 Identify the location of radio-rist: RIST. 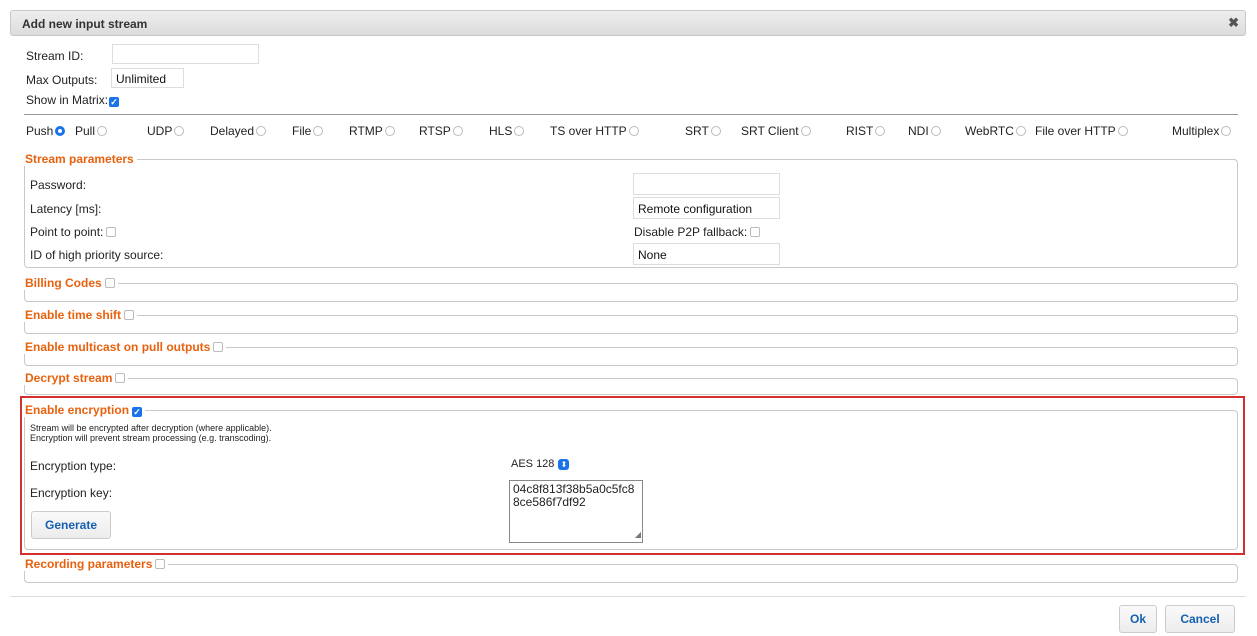
(866, 131).